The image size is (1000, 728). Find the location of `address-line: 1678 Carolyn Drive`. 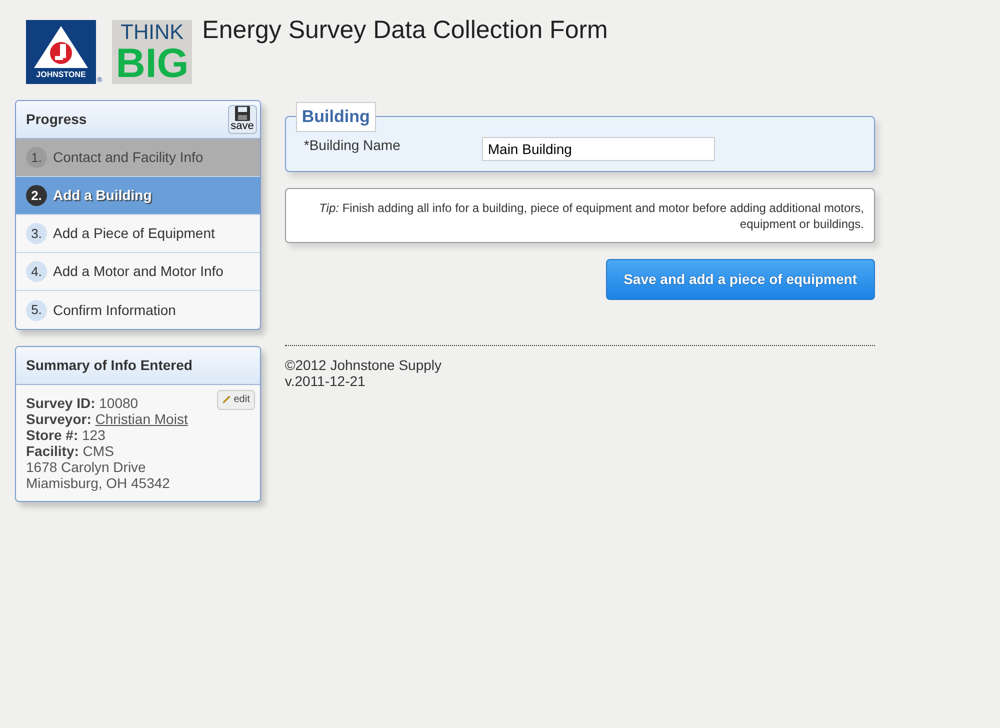

address-line: 1678 Carolyn Drive is located at coordinates (86, 467).